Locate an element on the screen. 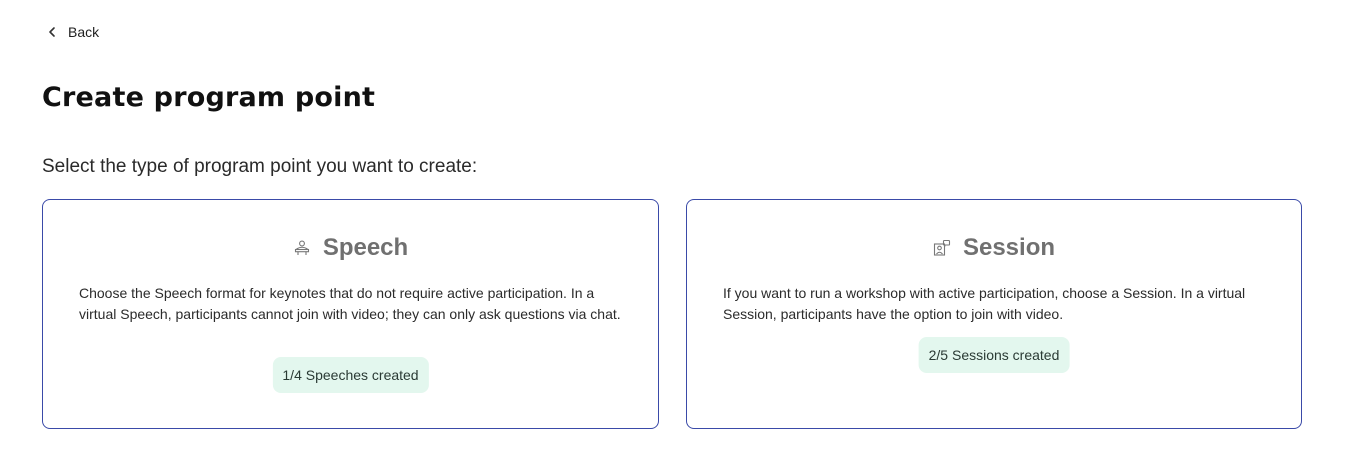  speech-card-title: Speech is located at coordinates (365, 247).